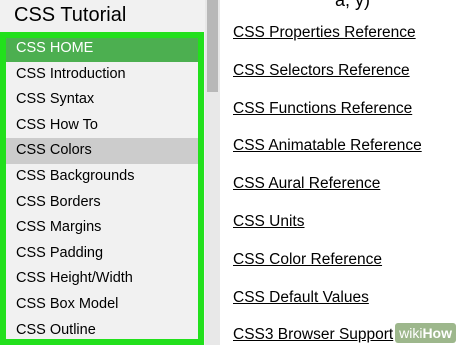  What do you see at coordinates (102, 151) in the screenshot?
I see `sidebar-item-css-colors: CSS Colors` at bounding box center [102, 151].